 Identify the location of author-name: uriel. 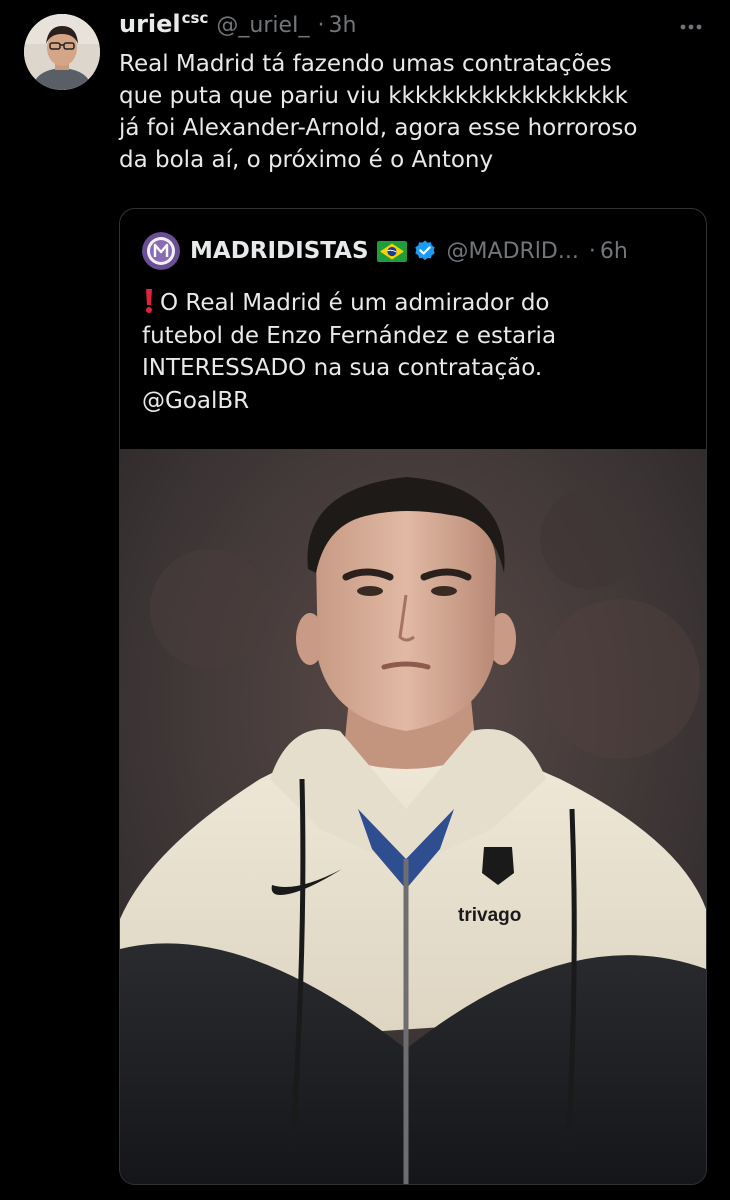
(150, 24).